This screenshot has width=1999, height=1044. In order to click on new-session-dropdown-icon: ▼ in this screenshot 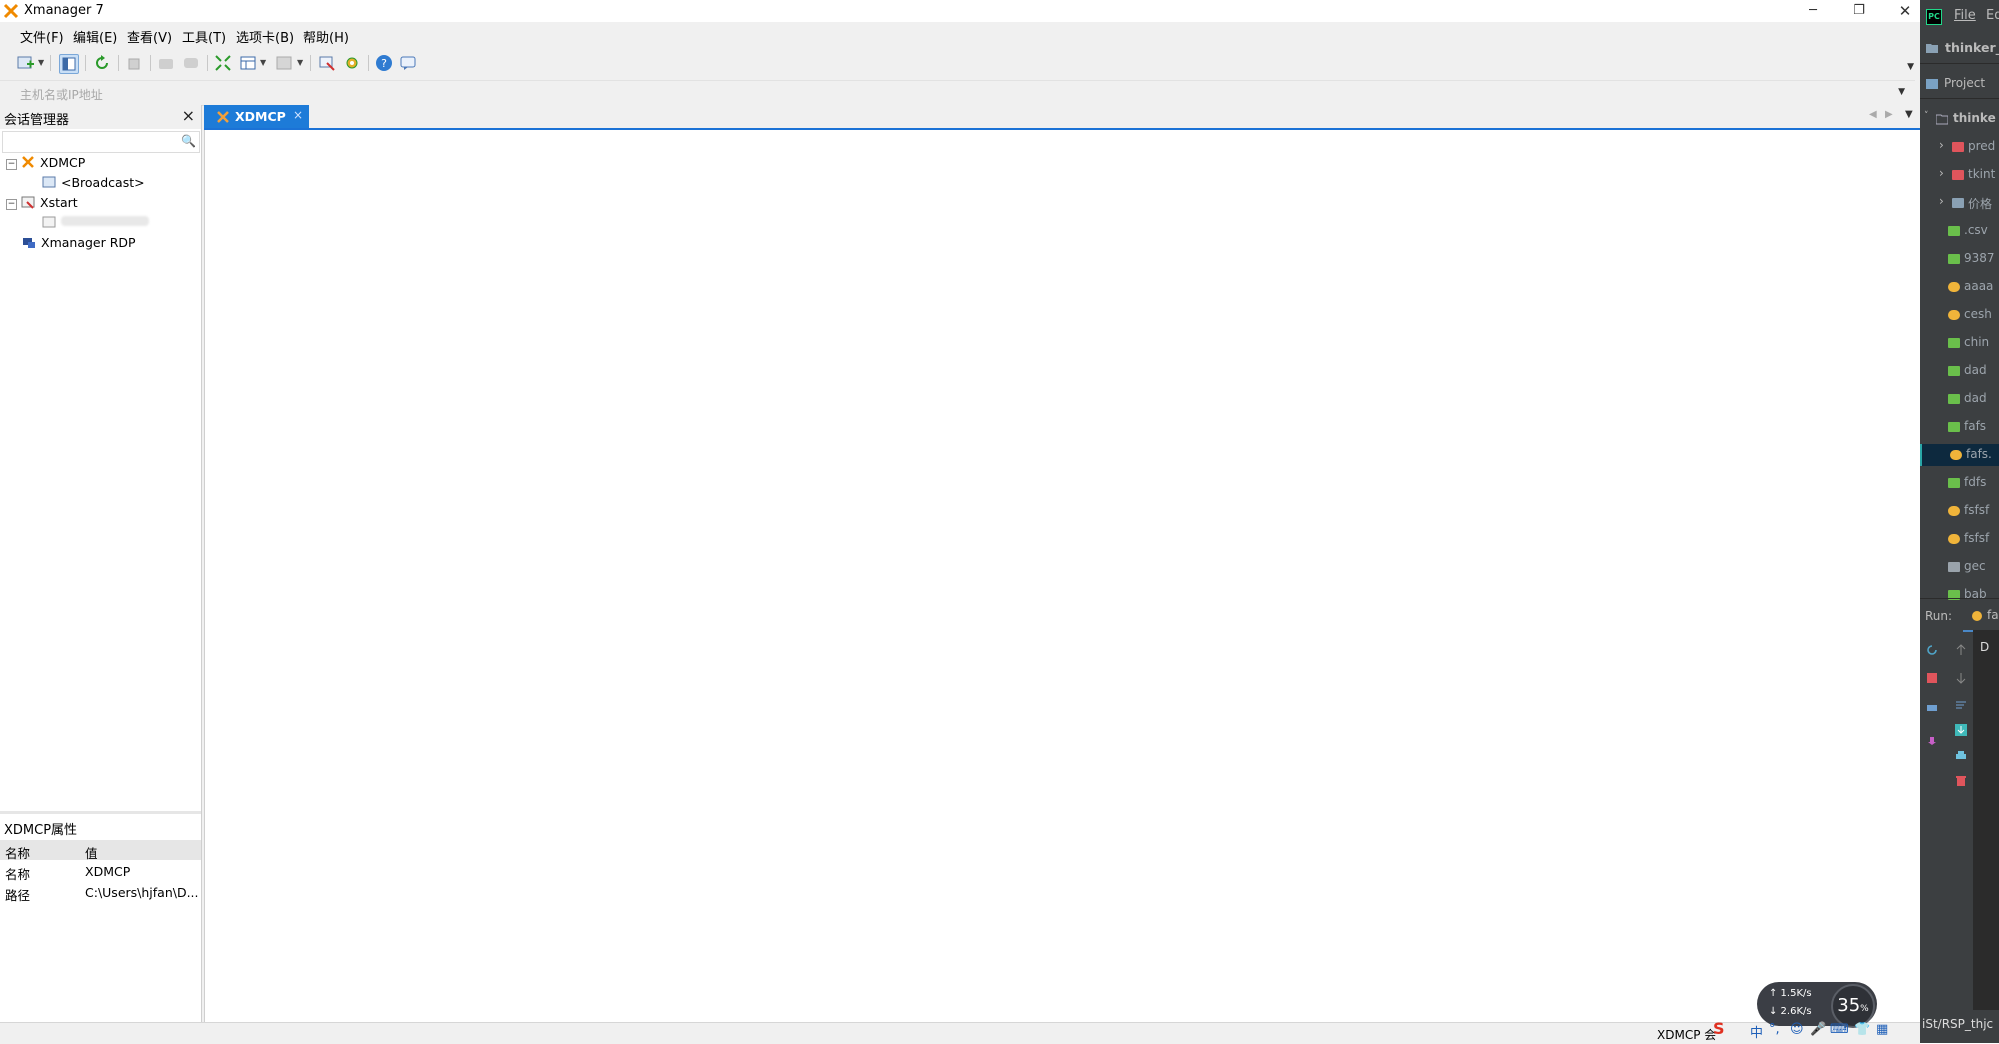, I will do `click(41, 62)`.